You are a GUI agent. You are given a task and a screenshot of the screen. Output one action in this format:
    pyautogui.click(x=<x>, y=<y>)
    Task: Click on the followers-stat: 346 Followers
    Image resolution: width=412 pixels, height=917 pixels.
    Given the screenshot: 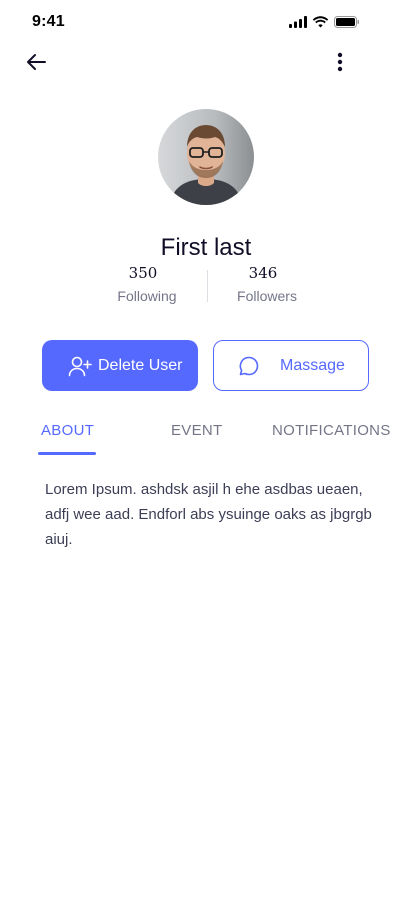 What is the action you would take?
    pyautogui.click(x=267, y=283)
    